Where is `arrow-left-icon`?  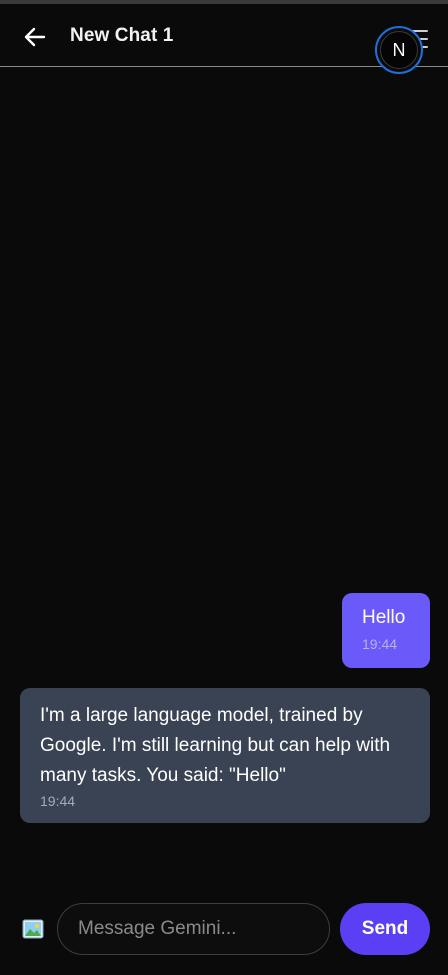
arrow-left-icon is located at coordinates (35, 37).